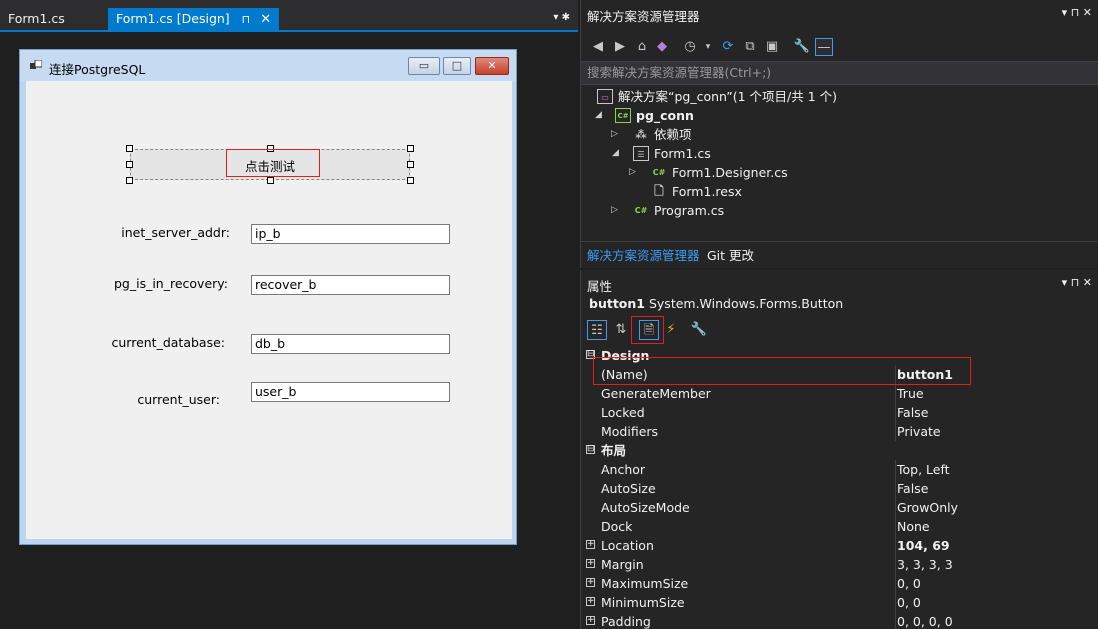 Image resolution: width=1098 pixels, height=629 pixels. I want to click on property-row: + Margin 3, 3, 3, 3, so click(839, 564).